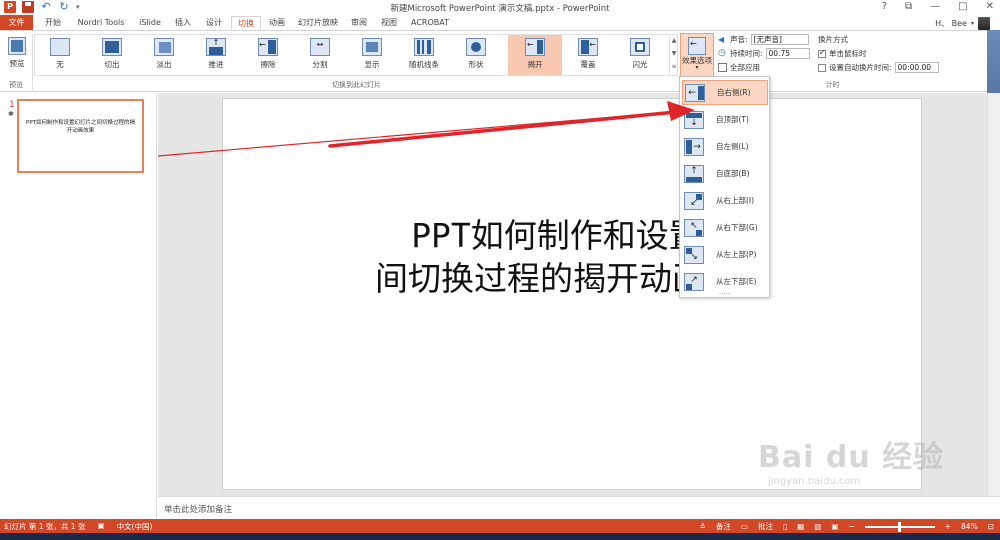  Describe the element at coordinates (503, 129) in the screenshot. I see `arrow-shaft` at that location.